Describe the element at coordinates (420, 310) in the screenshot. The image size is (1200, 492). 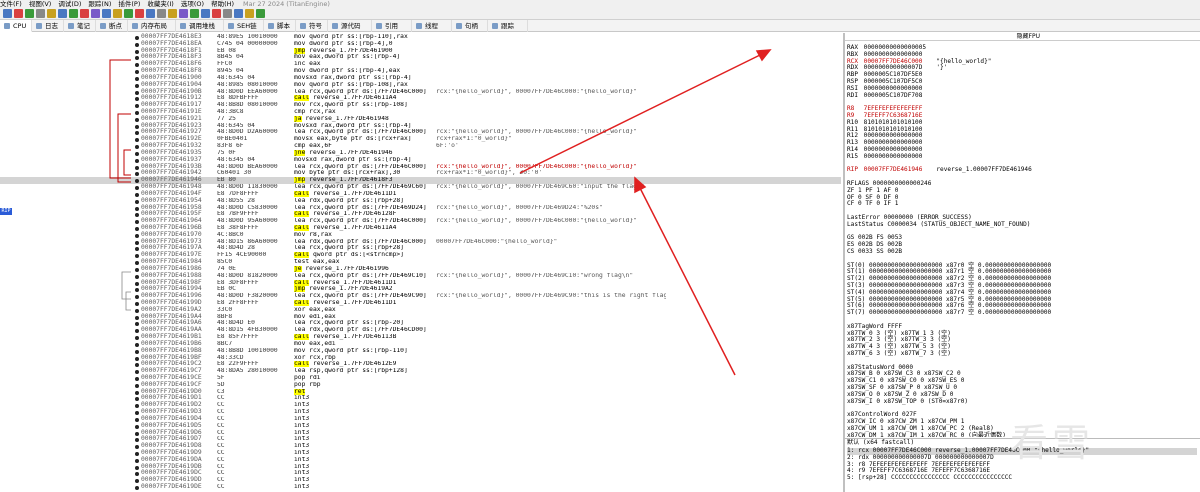
I see `disasm-row: 00007FF7DE4619A2 33C0 xor eax,eax` at that location.